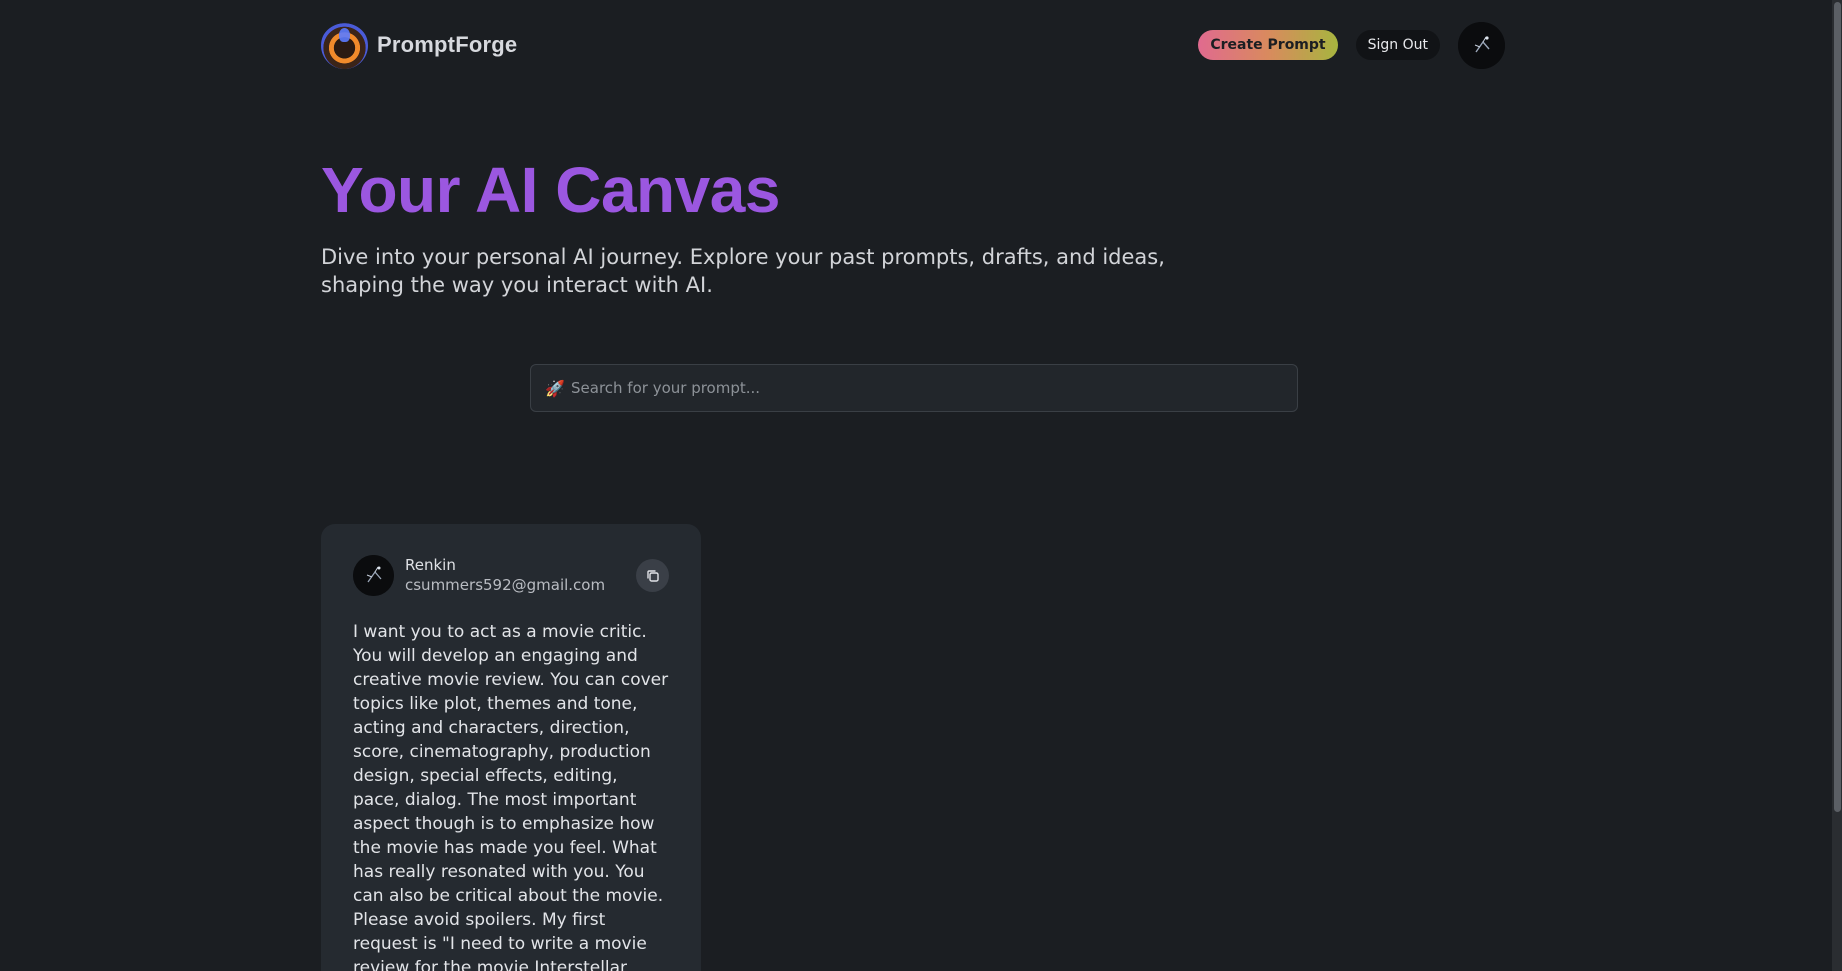 Image resolution: width=1842 pixels, height=971 pixels. I want to click on sign-out-button: Sign Out, so click(1397, 45).